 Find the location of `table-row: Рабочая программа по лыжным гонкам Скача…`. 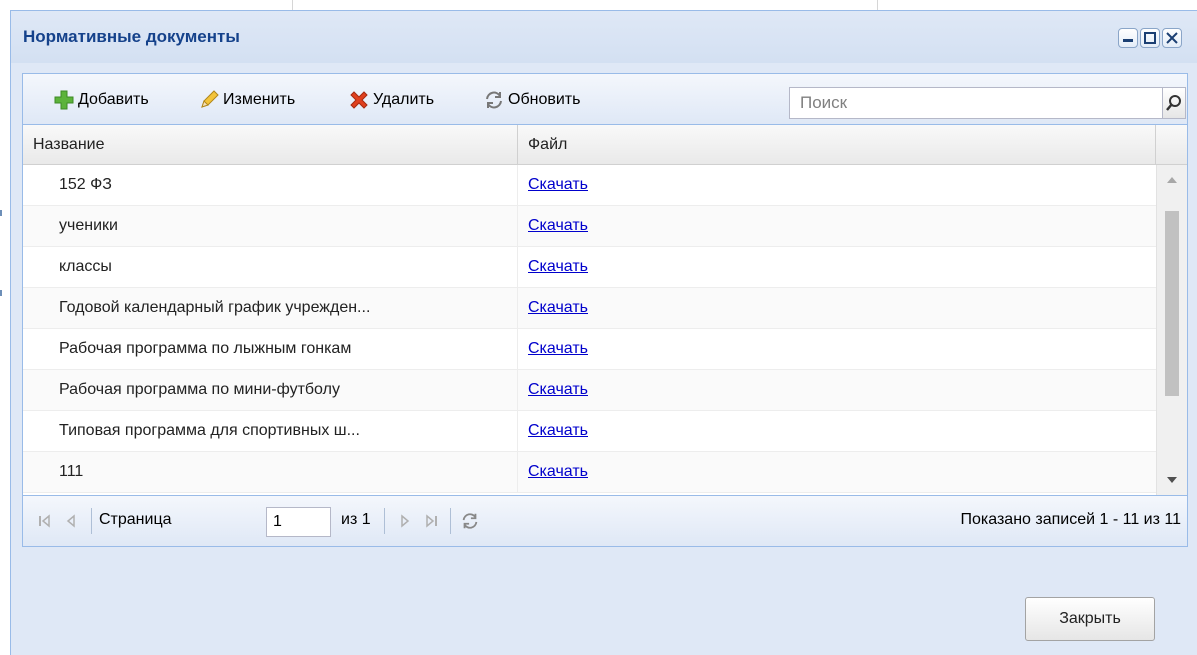

table-row: Рабочая программа по лыжным гонкам Скача… is located at coordinates (589, 349).